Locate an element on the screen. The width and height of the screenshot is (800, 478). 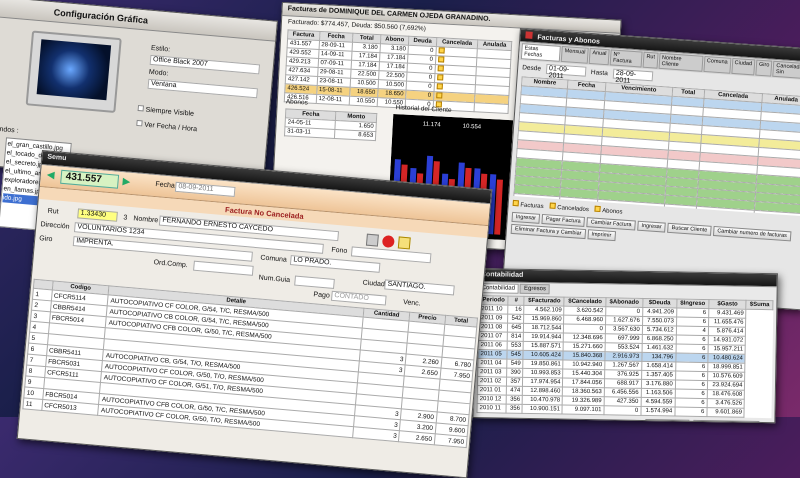
chart-data-label: 10.554 is located at coordinates (472, 127).